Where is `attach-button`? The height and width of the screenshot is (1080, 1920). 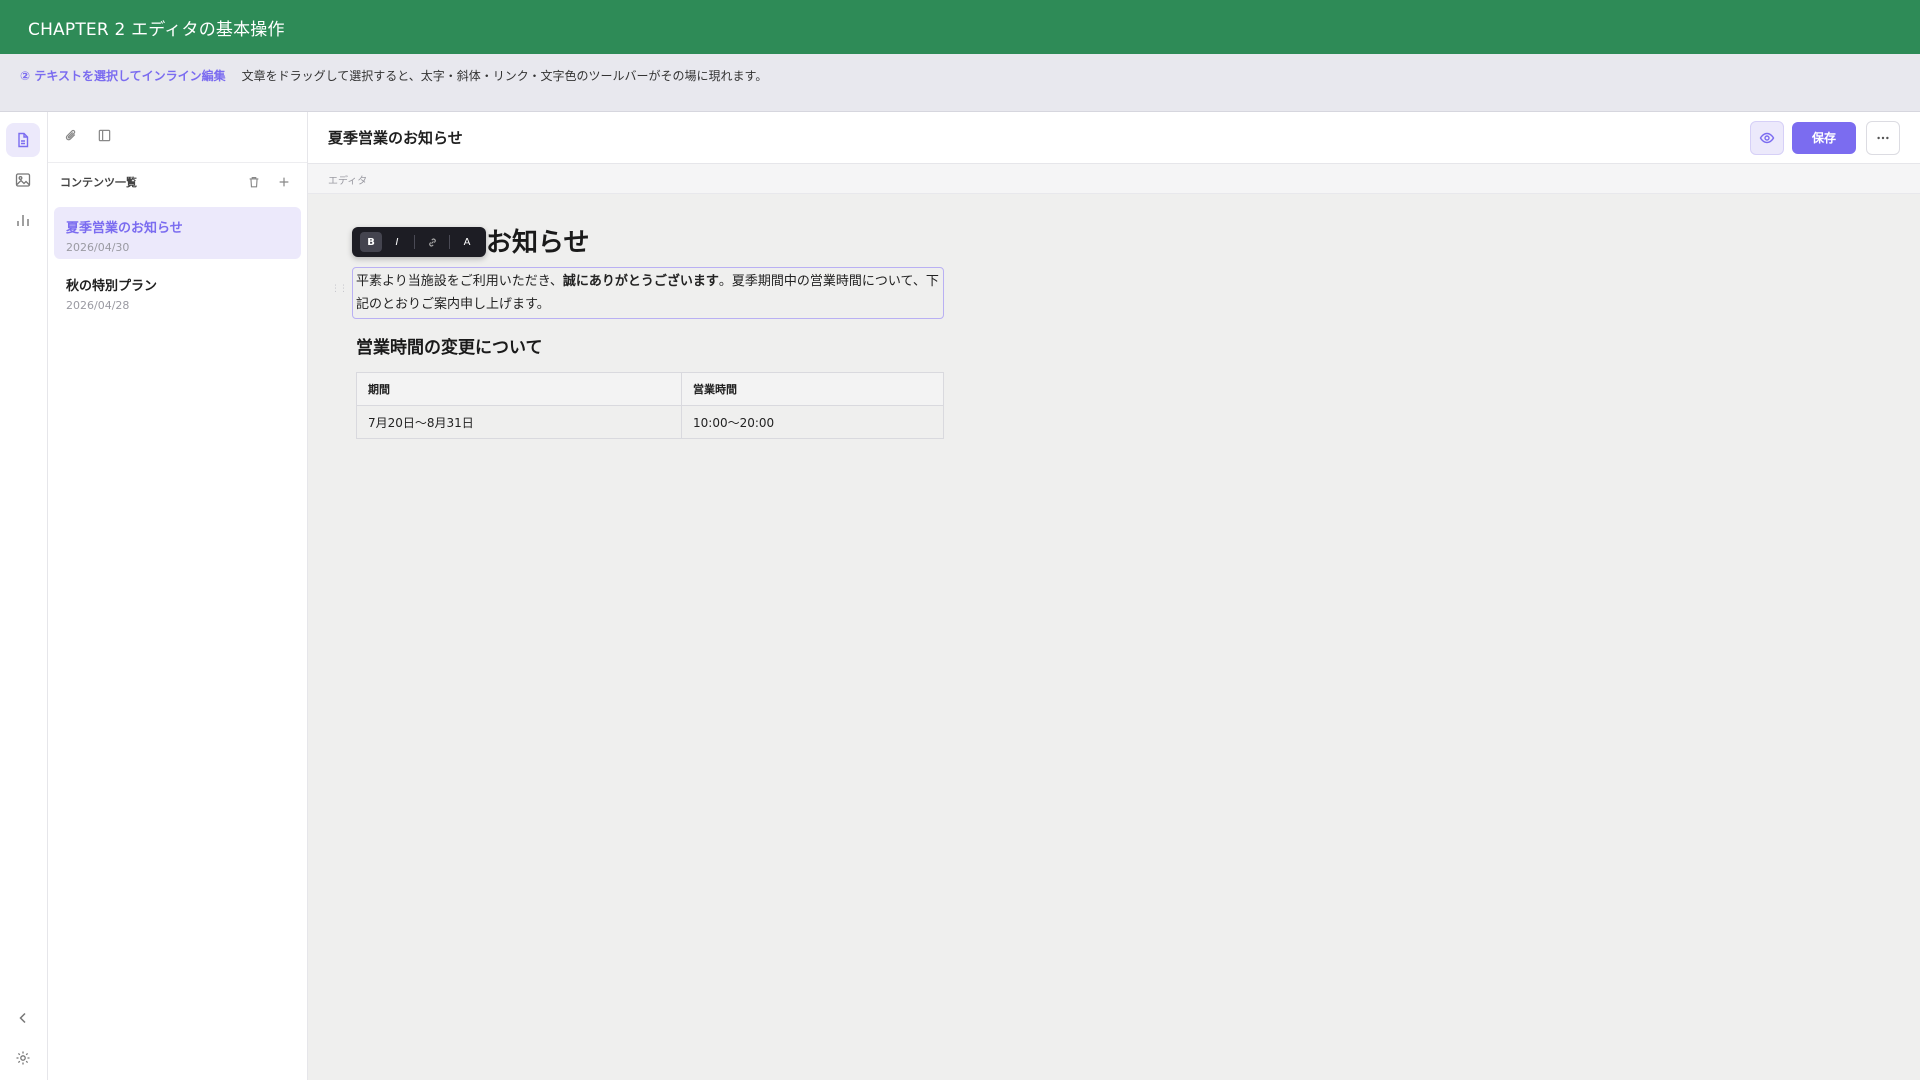
attach-button is located at coordinates (71, 137).